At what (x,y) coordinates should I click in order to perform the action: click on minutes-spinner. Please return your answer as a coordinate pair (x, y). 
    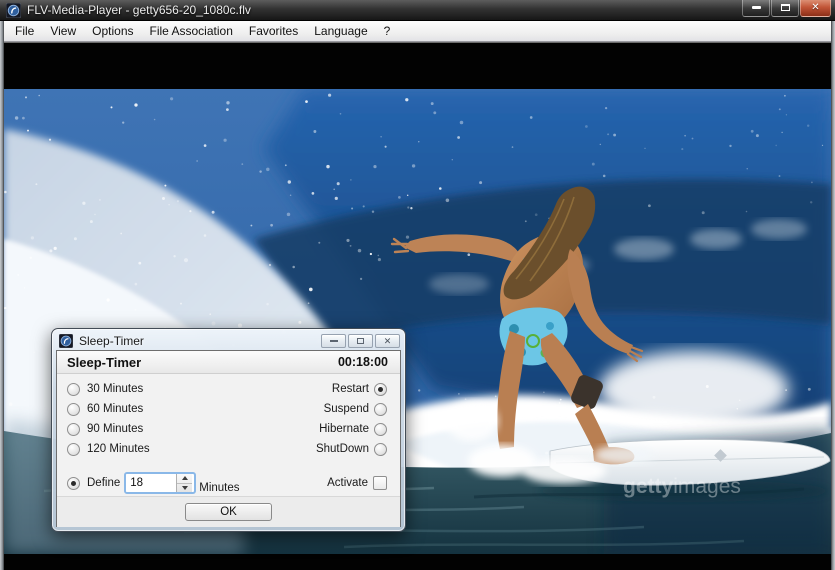
    Looking at the image, I should click on (160, 483).